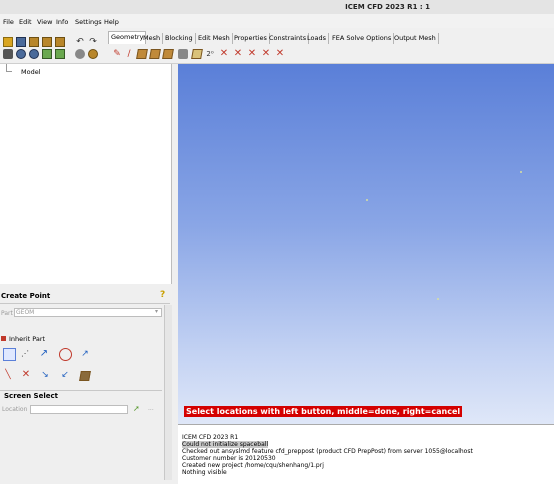 This screenshot has width=554, height=484. Describe the element at coordinates (25, 22) in the screenshot. I see `menu-edit: Edit` at that location.